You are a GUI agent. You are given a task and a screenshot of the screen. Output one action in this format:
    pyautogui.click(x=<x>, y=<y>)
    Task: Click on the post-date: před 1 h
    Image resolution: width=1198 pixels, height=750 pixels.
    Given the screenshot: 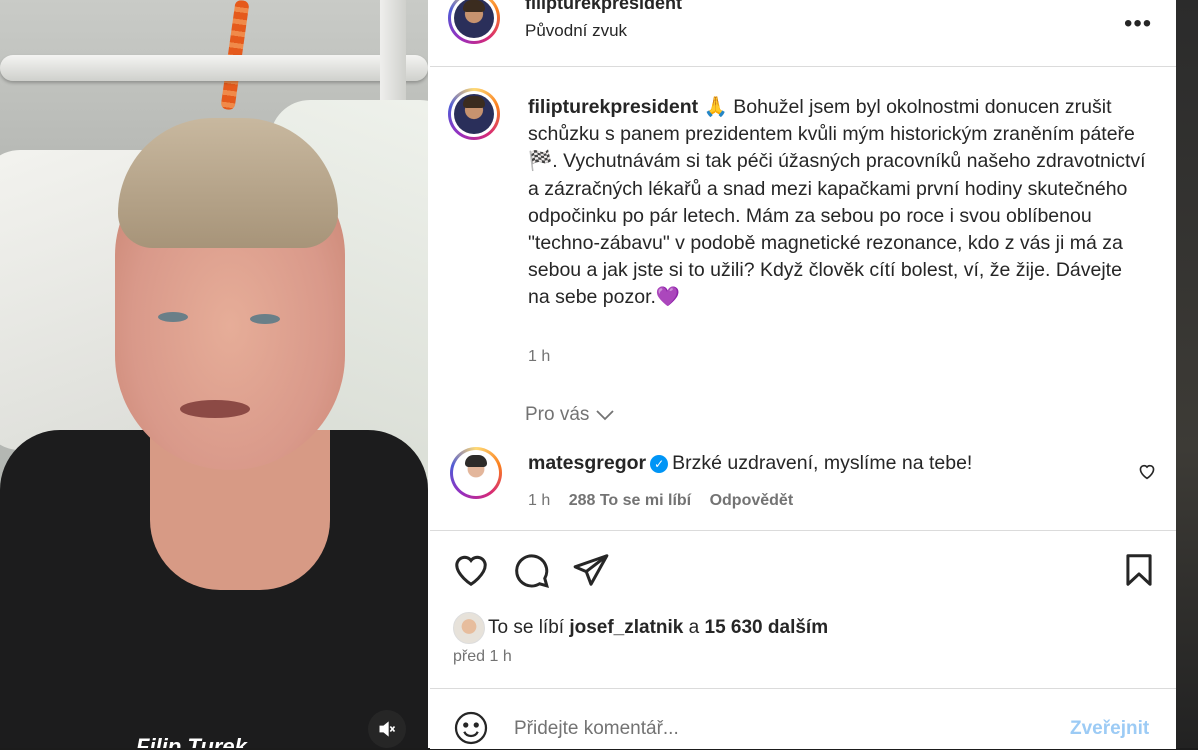 What is the action you would take?
    pyautogui.click(x=482, y=656)
    